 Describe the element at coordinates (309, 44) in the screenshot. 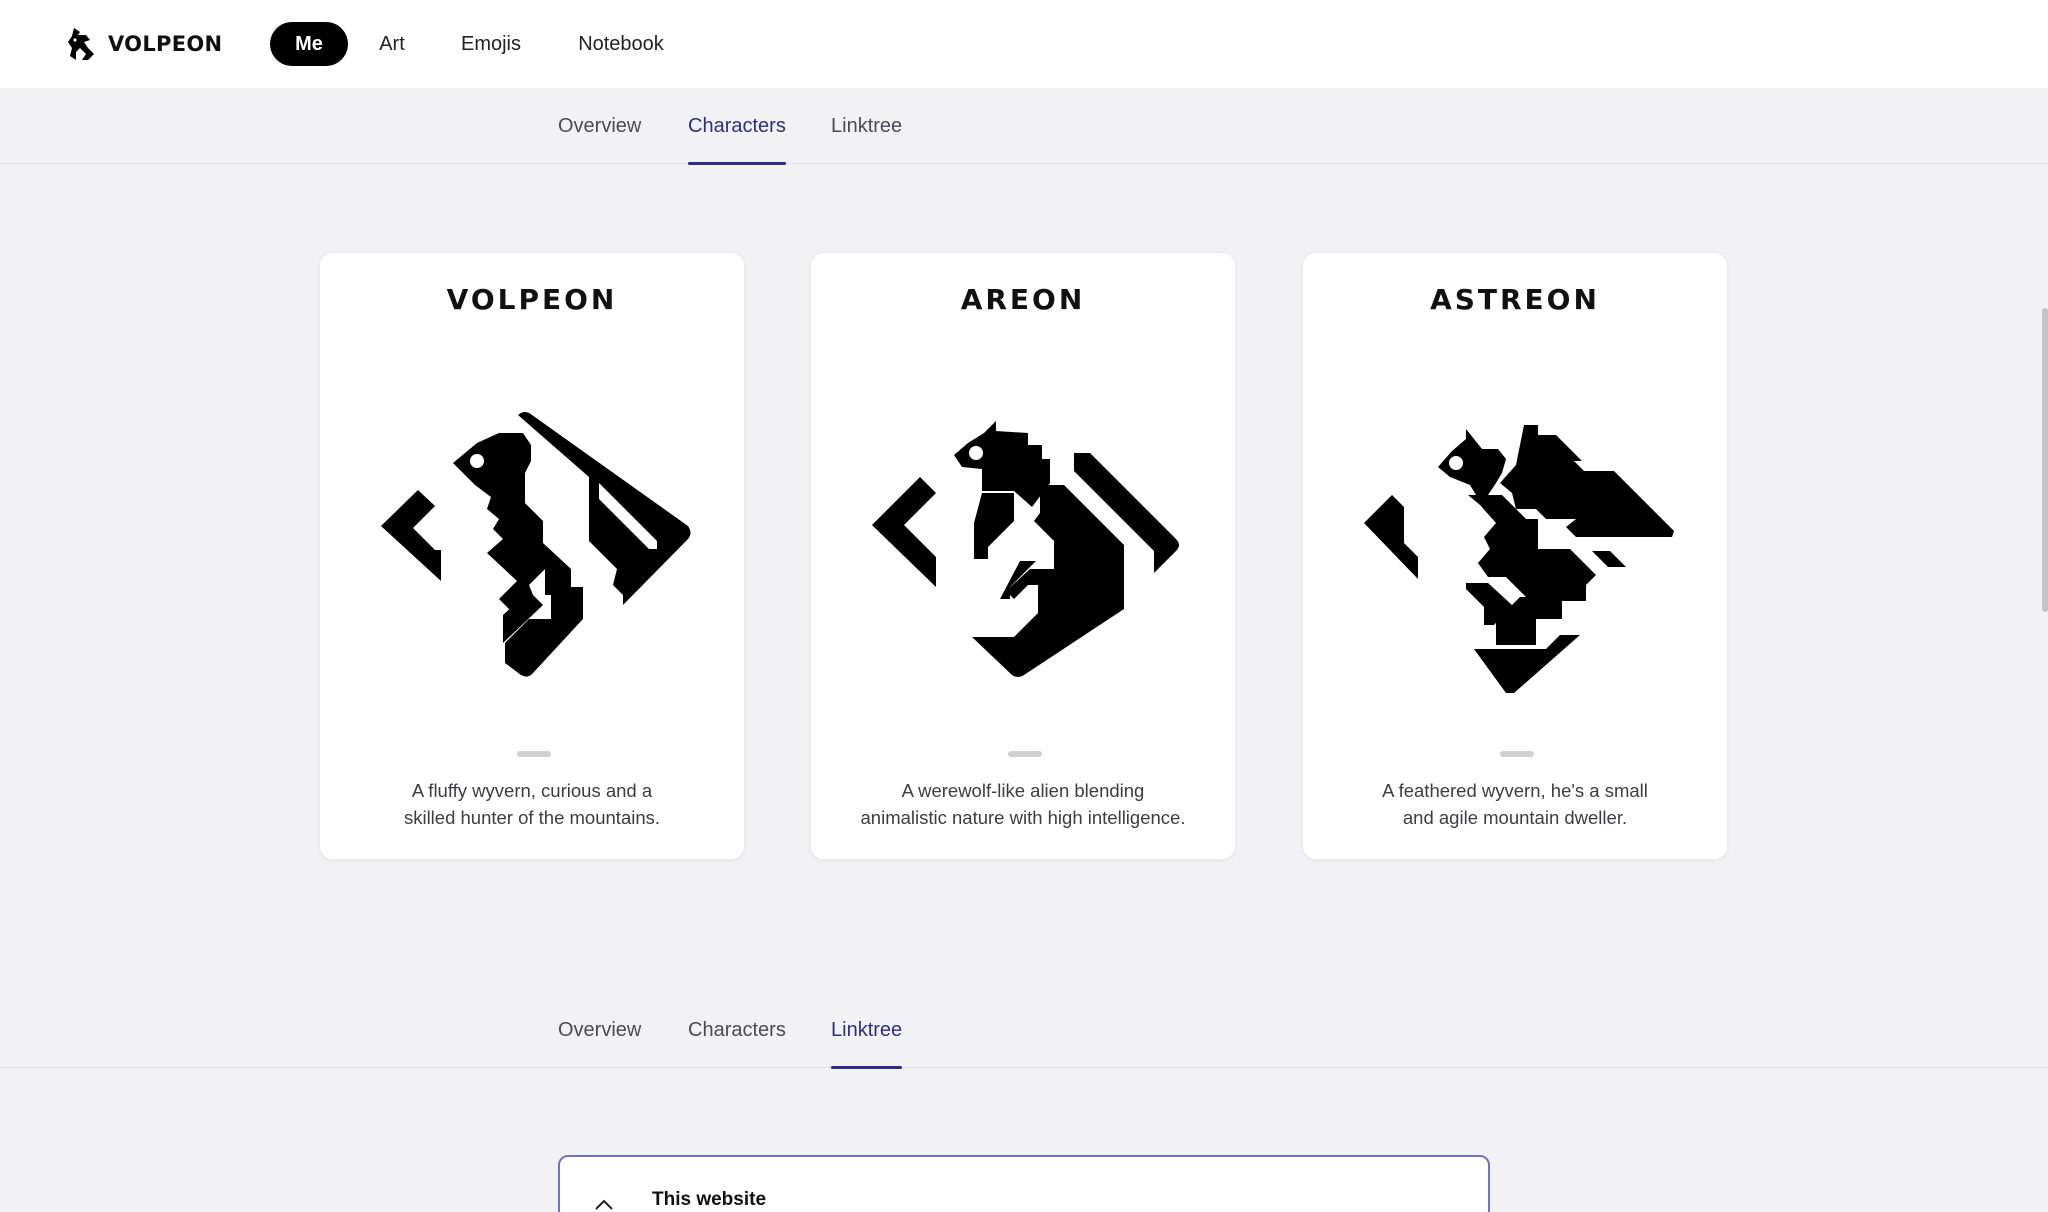

I see `nav-me: Me` at that location.